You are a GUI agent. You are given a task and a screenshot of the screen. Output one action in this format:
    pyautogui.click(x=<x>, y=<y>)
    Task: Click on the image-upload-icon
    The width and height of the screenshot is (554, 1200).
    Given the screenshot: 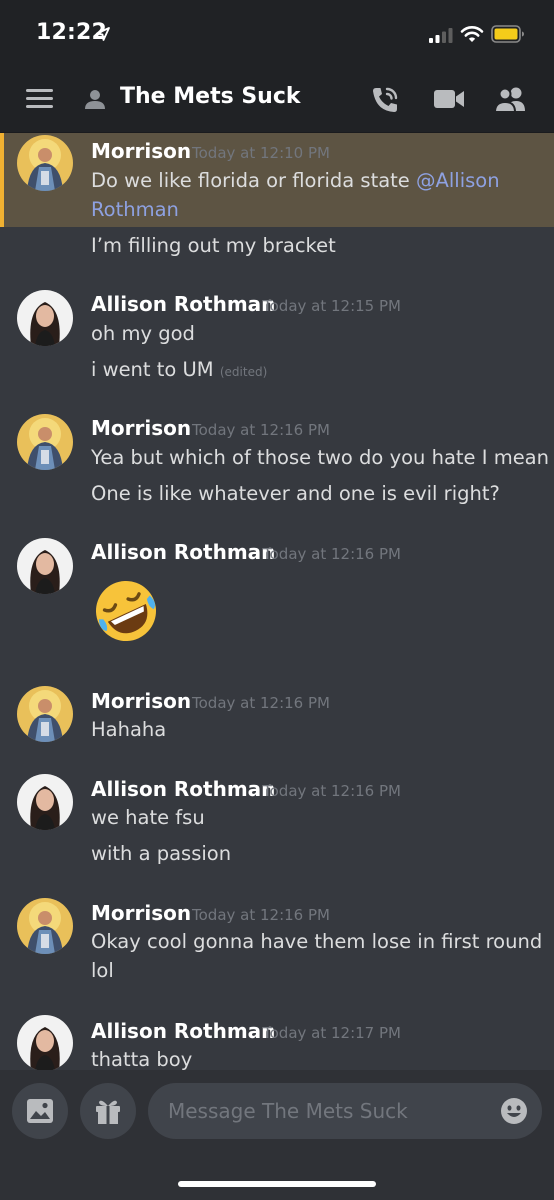 What is the action you would take?
    pyautogui.click(x=40, y=1111)
    